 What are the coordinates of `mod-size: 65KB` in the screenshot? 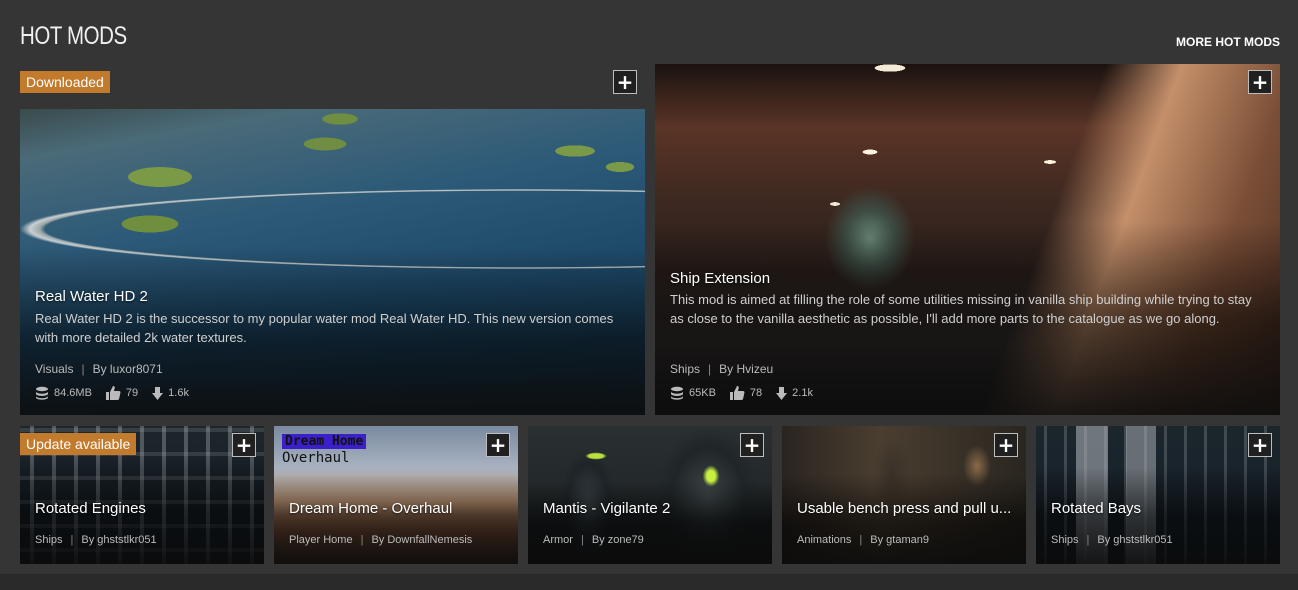 It's located at (702, 393).